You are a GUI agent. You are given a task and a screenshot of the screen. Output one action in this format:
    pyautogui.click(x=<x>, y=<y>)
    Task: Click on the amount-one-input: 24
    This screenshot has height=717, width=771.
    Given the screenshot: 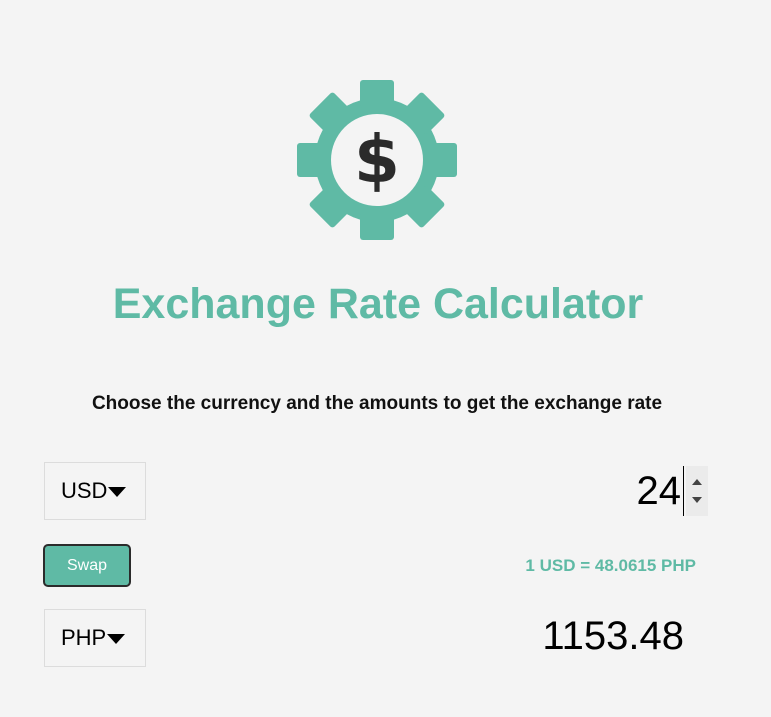 What is the action you would take?
    pyautogui.click(x=634, y=491)
    